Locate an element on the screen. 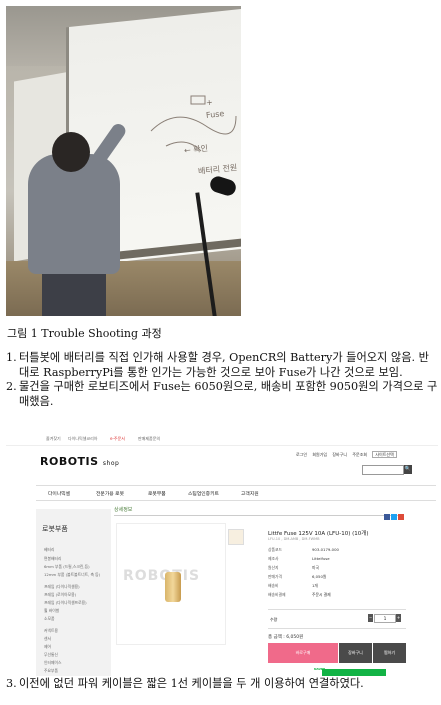  spec-value: 주문시 결제 is located at coordinates (321, 594).